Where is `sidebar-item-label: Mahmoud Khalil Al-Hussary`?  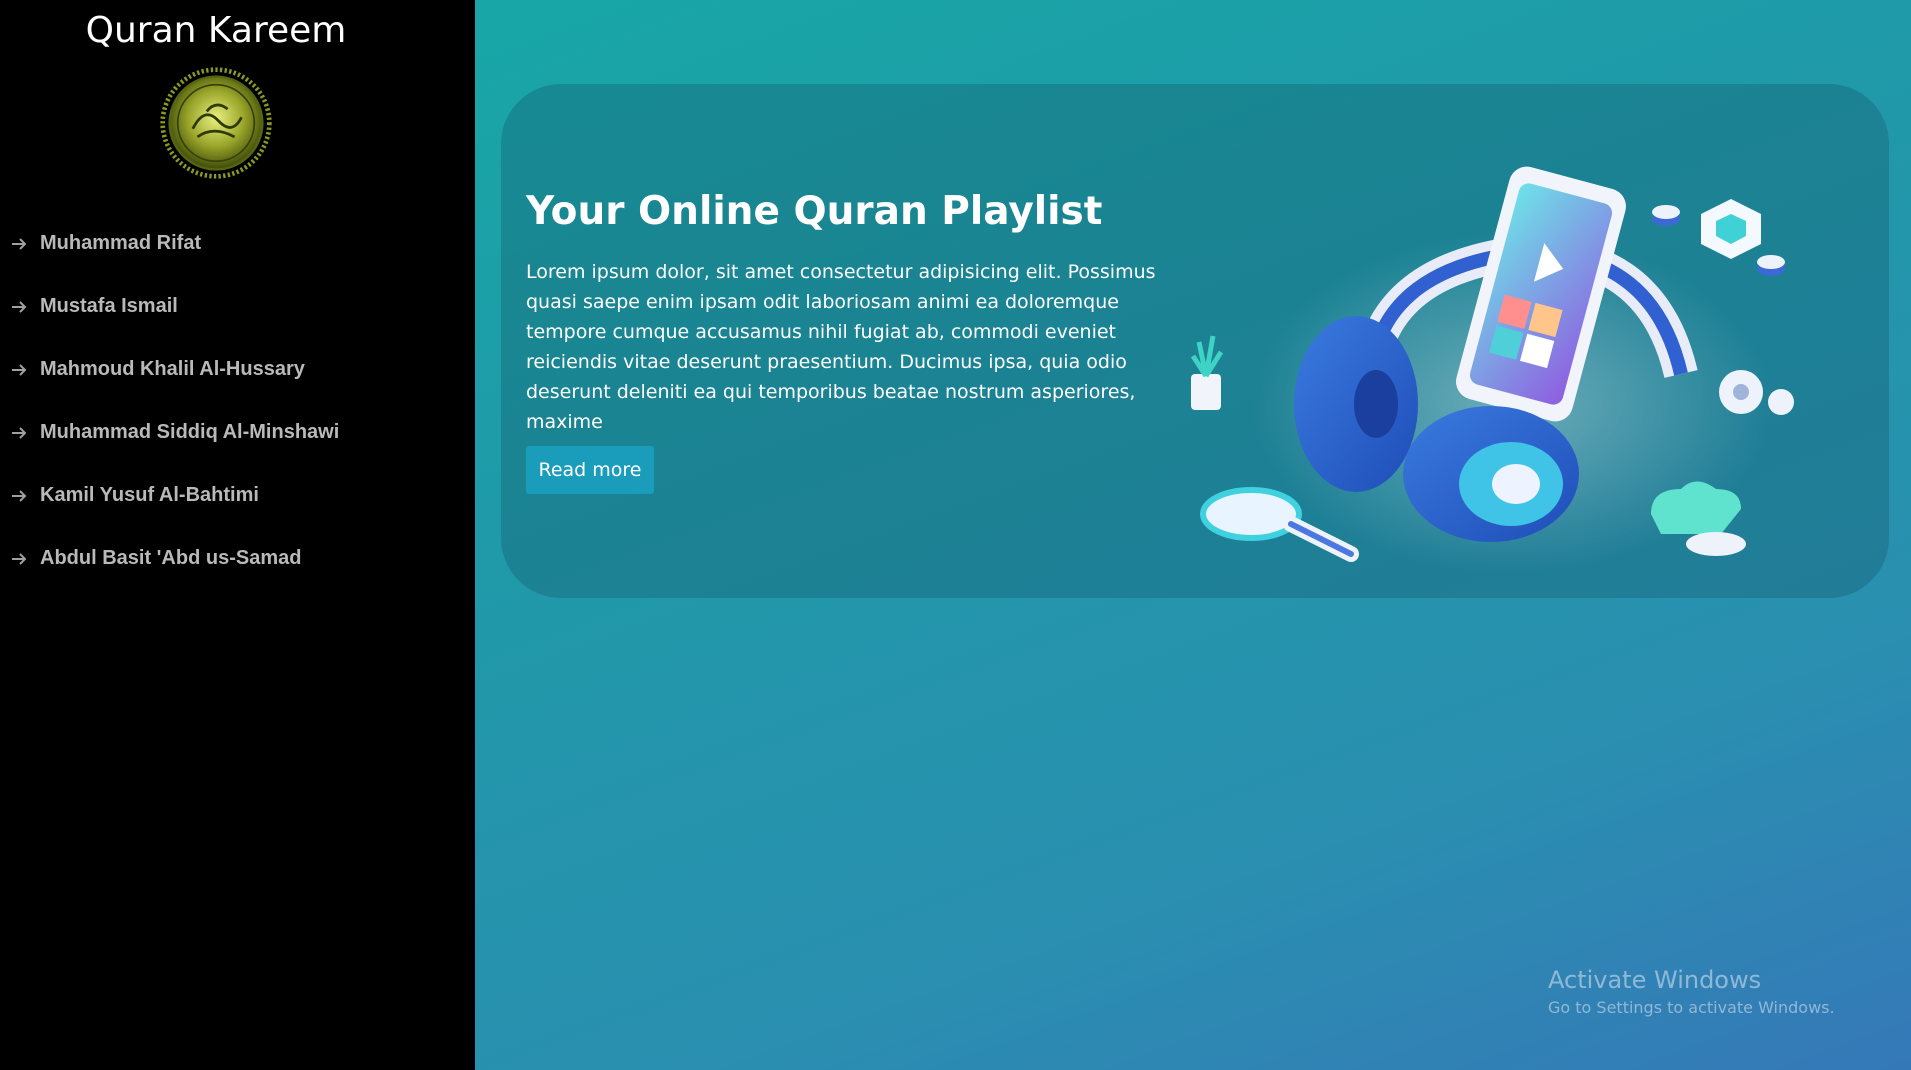
sidebar-item-label: Mahmoud Khalil Al-Hussary is located at coordinates (172, 369).